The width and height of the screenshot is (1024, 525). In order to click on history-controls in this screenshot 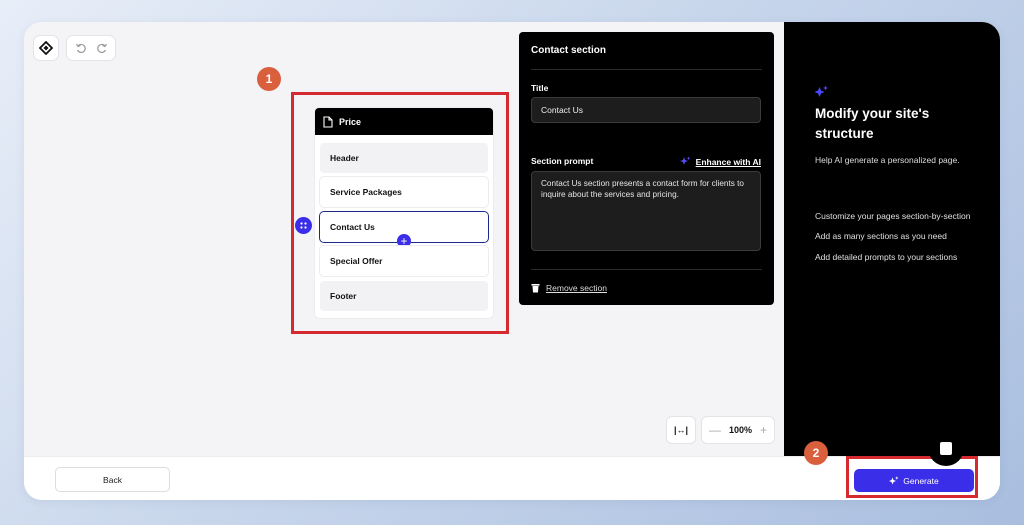, I will do `click(91, 48)`.